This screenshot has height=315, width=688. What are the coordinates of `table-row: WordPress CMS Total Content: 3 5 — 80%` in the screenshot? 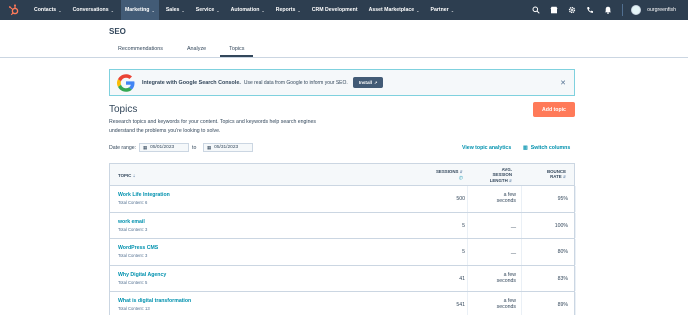 It's located at (342, 252).